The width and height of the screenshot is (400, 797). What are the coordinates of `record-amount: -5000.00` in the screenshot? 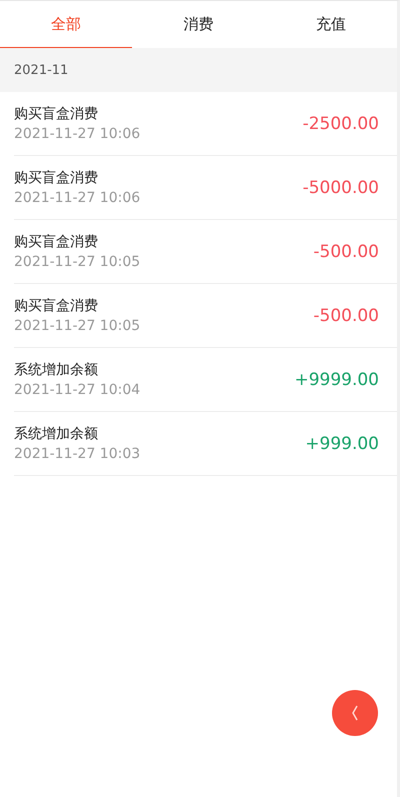 It's located at (340, 188).